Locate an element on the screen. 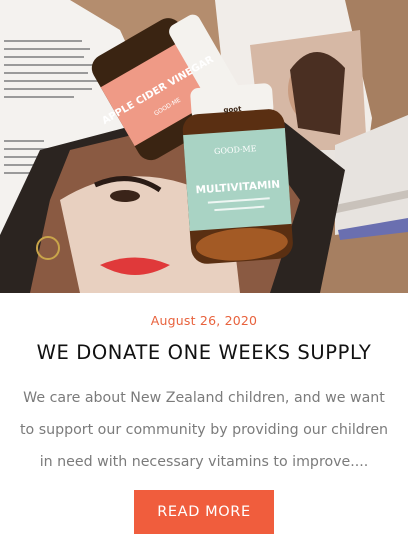 The height and width of the screenshot is (534, 408). post-title: WE DONATE ONE WEEKS SUPPLY is located at coordinates (204, 352).